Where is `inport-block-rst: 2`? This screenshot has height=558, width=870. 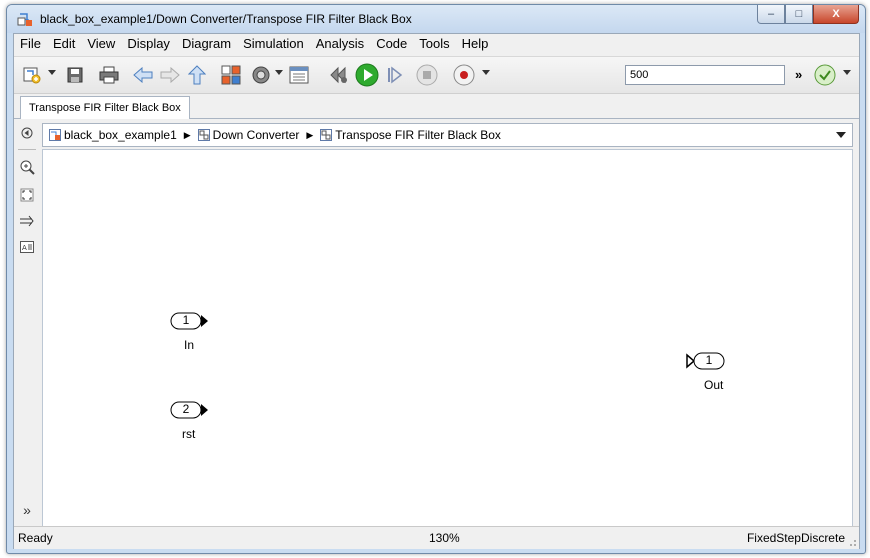 inport-block-rst: 2 is located at coordinates (190, 410).